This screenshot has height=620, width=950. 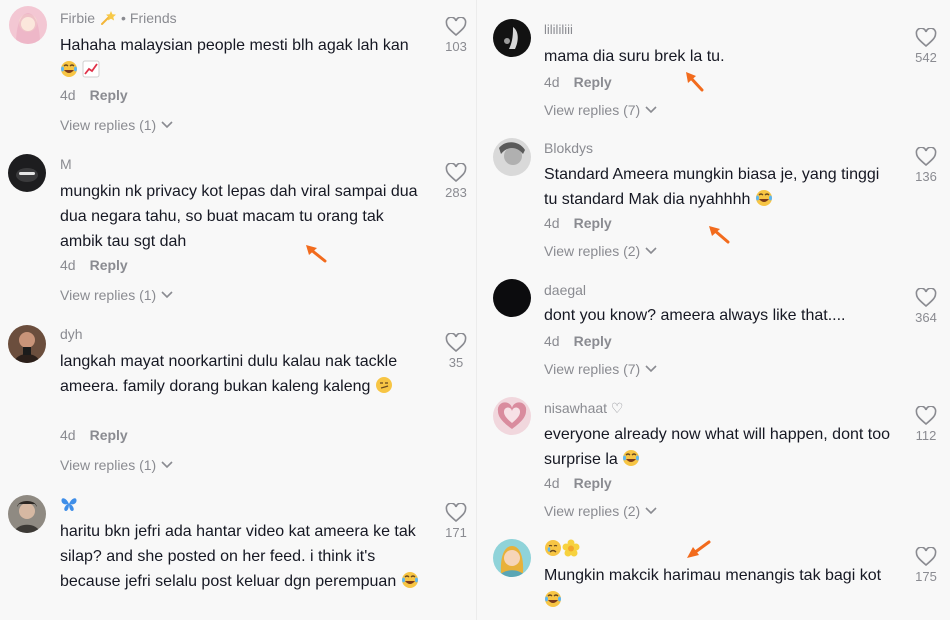 What do you see at coordinates (118, 18) in the screenshot?
I see `comment-username: Firbie • Friends` at bounding box center [118, 18].